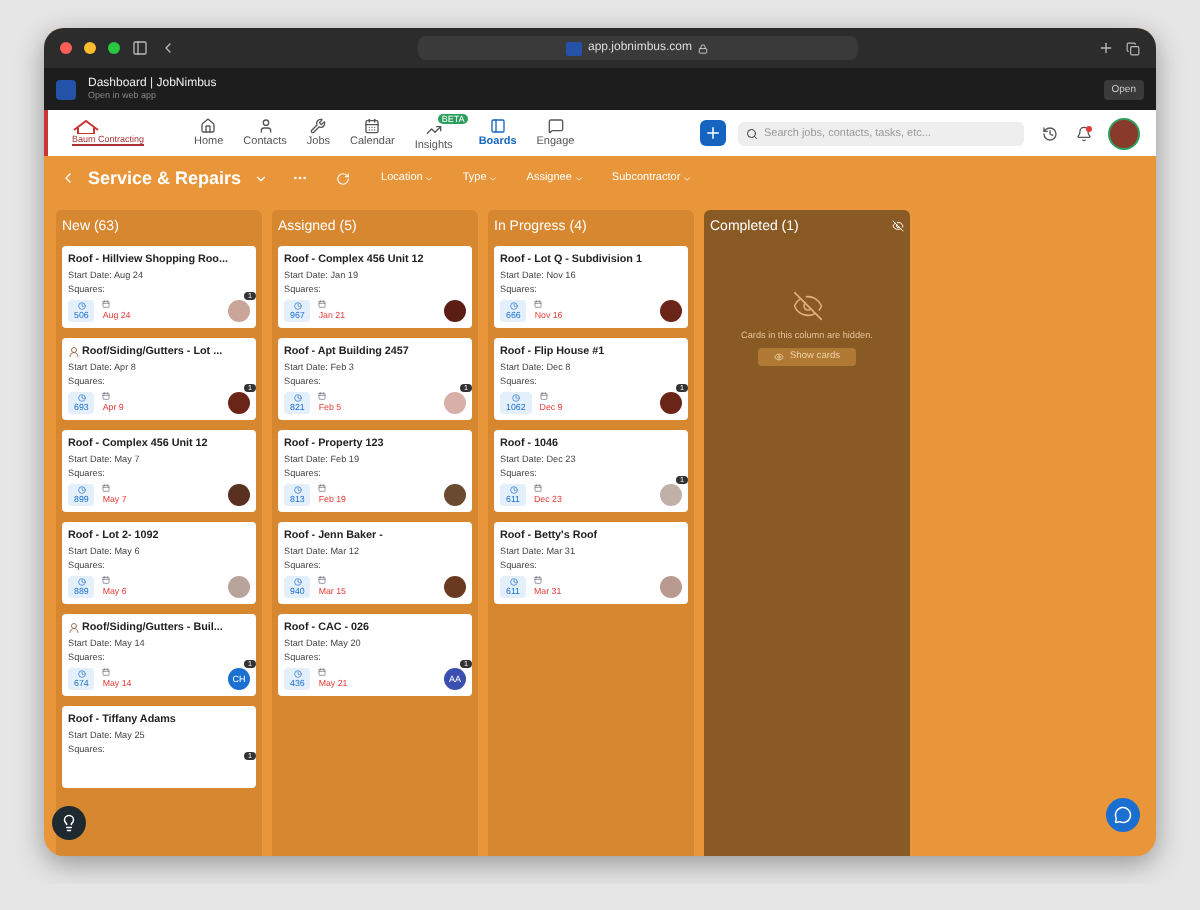  Describe the element at coordinates (318, 126) in the screenshot. I see `wrench-icon` at that location.